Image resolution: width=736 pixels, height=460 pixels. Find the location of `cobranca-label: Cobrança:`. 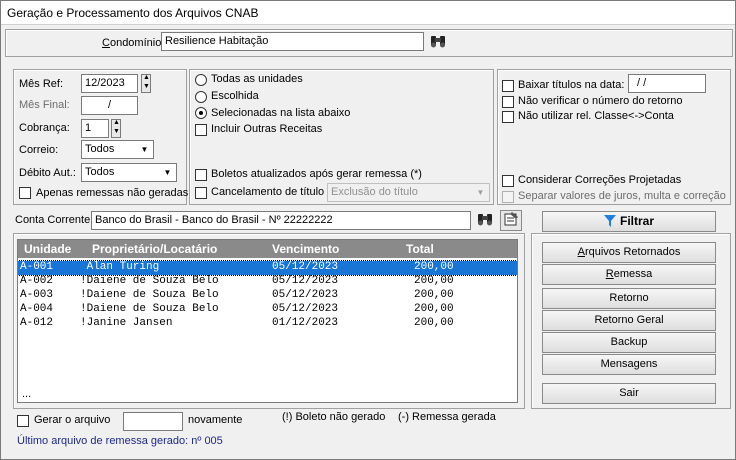

cobranca-label: Cobrança: is located at coordinates (44, 128).